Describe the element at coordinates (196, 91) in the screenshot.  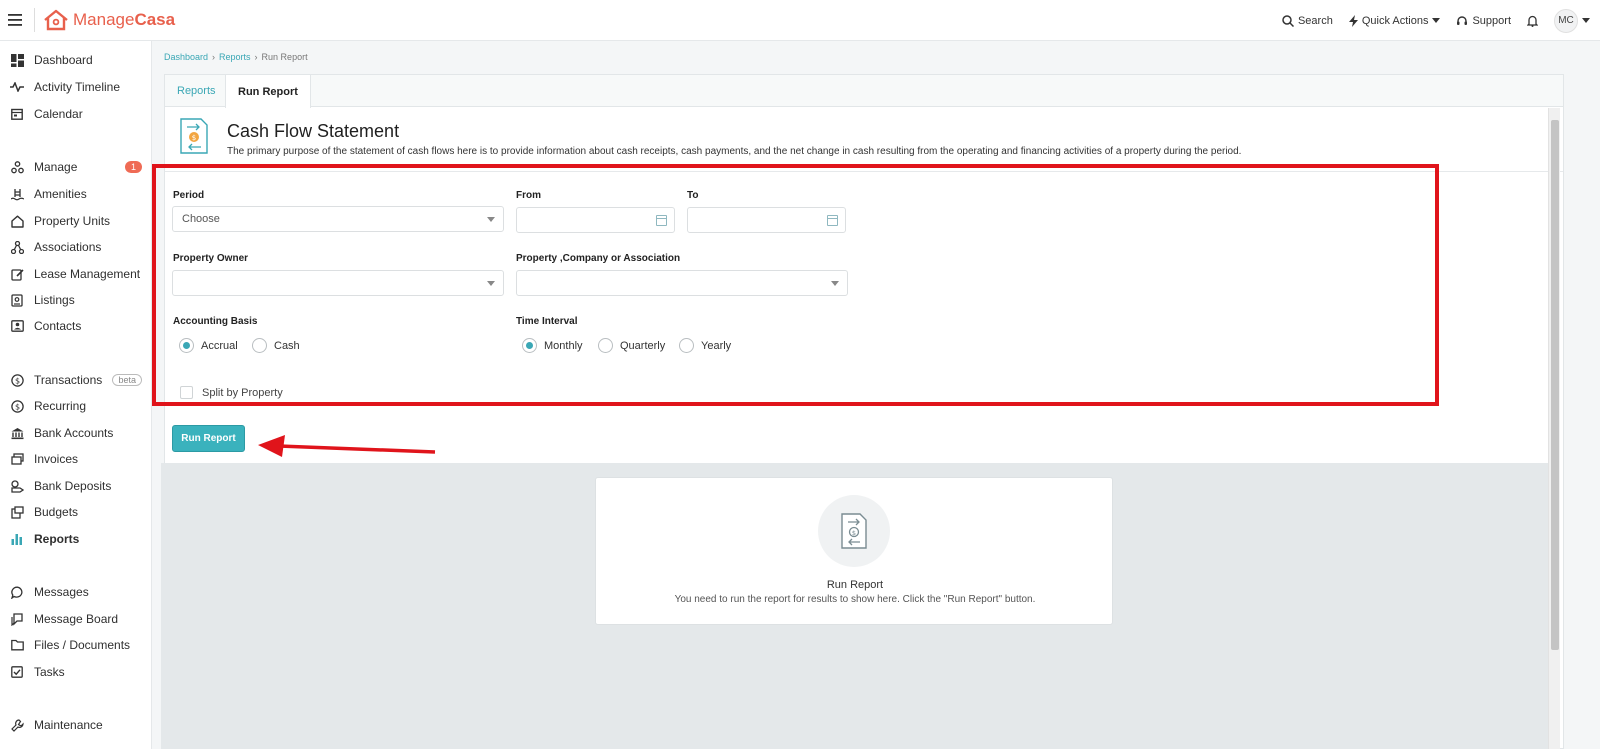
I see `tab-reports: Reports` at that location.